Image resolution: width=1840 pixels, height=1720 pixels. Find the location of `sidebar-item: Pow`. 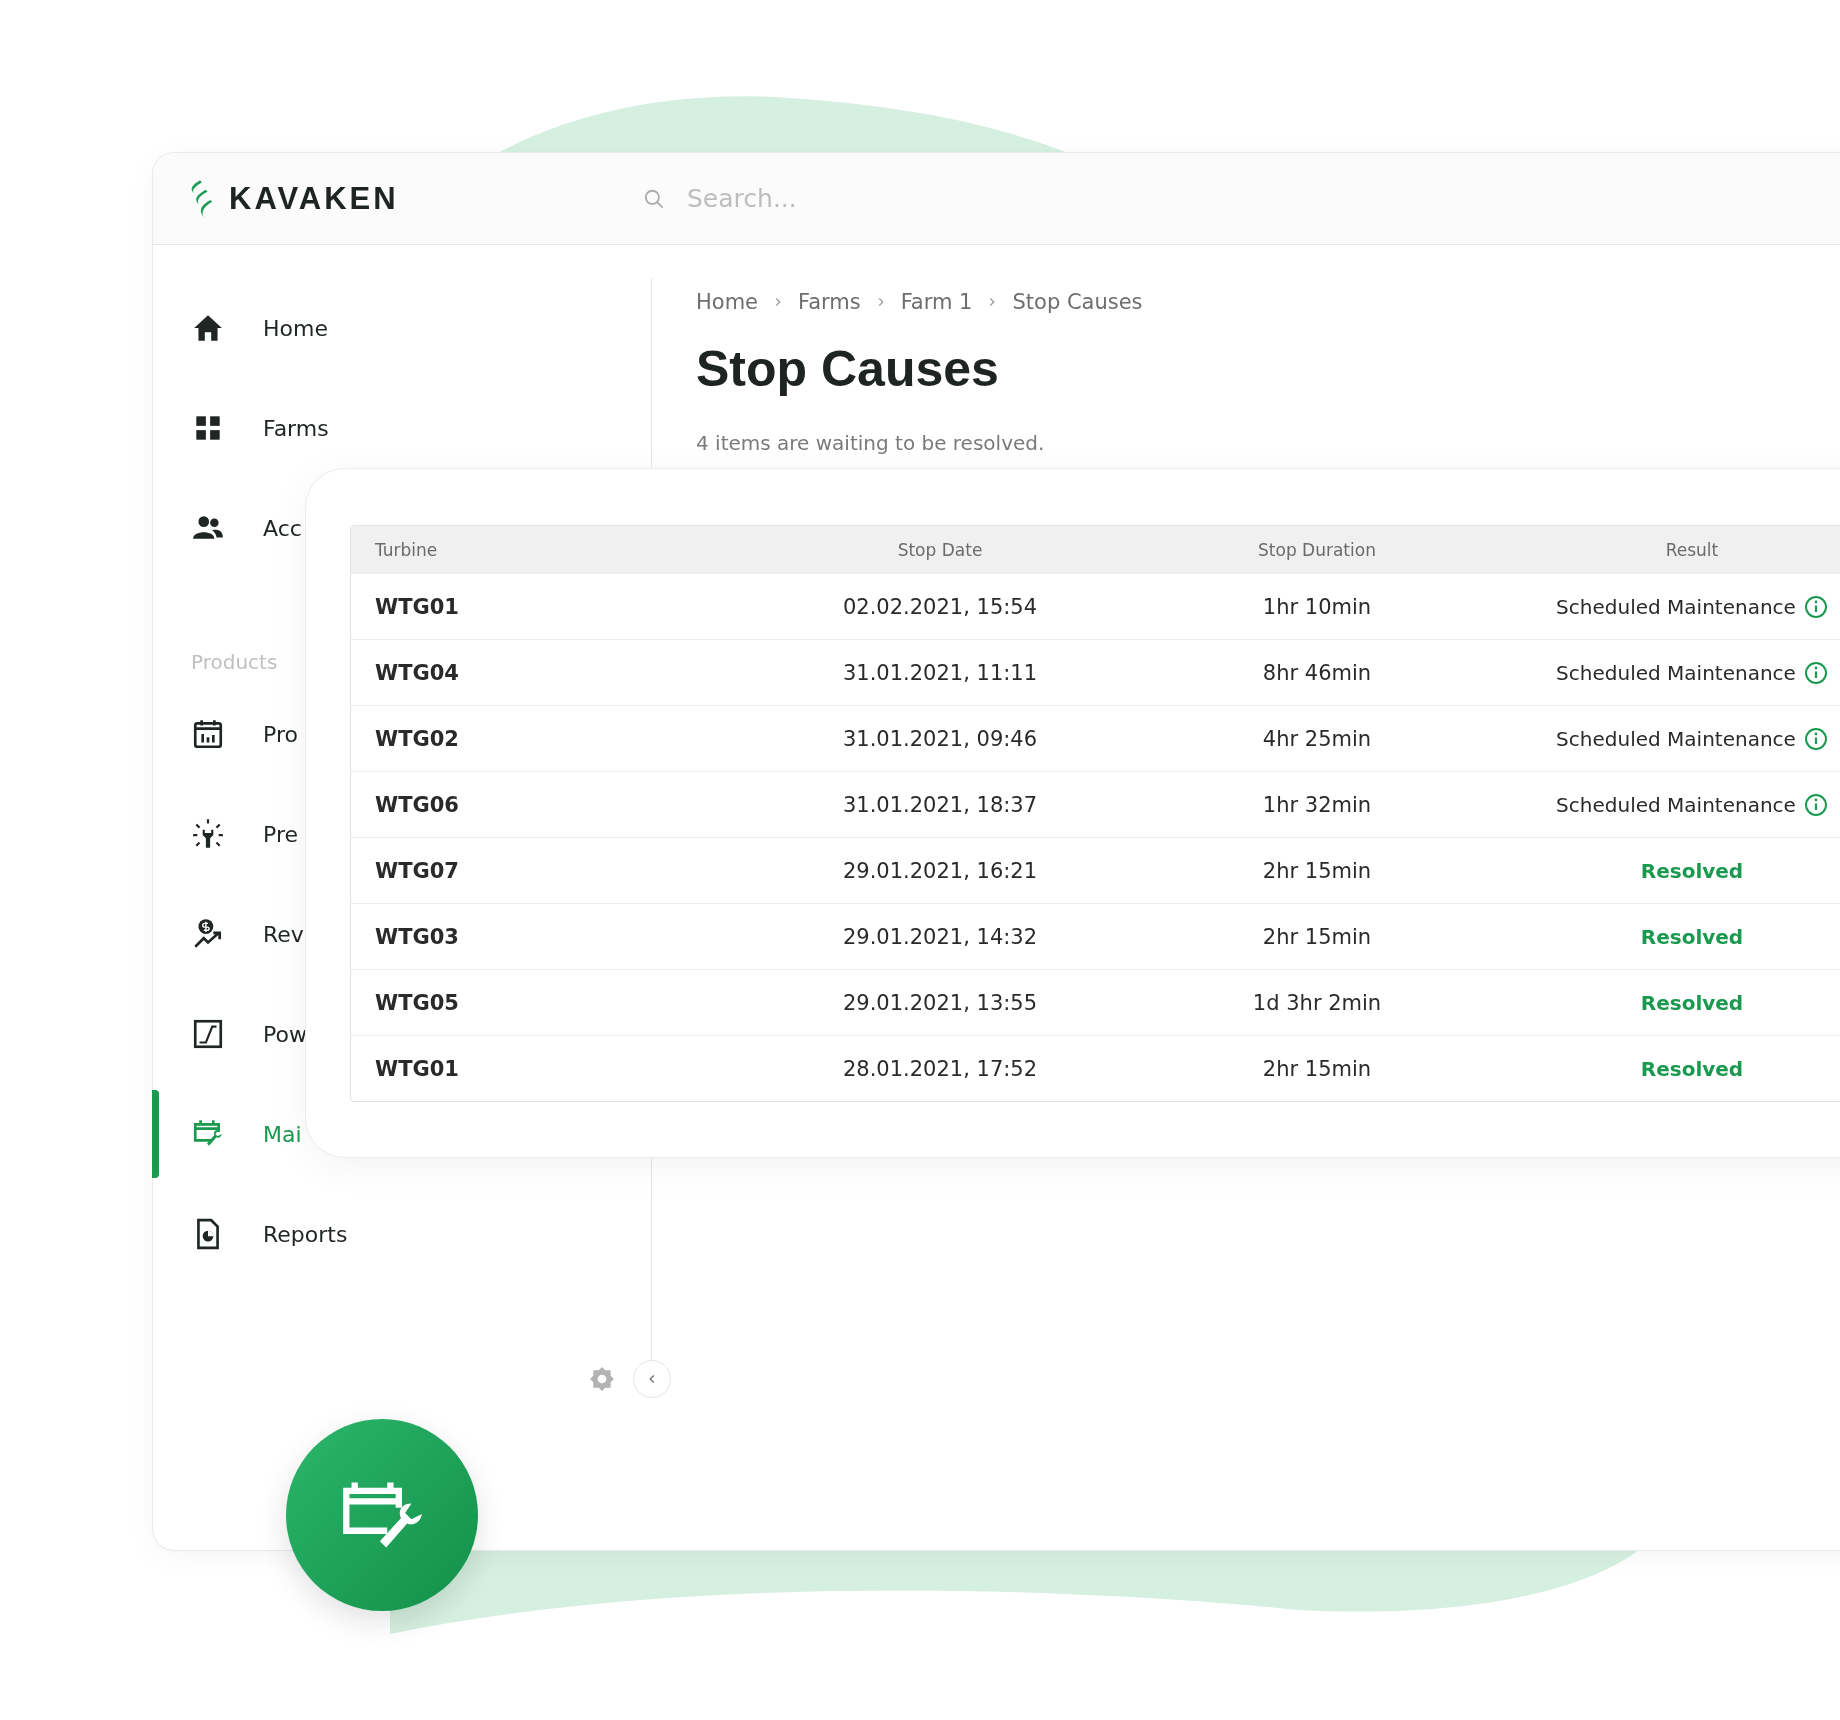

sidebar-item: Pow is located at coordinates (249, 1034).